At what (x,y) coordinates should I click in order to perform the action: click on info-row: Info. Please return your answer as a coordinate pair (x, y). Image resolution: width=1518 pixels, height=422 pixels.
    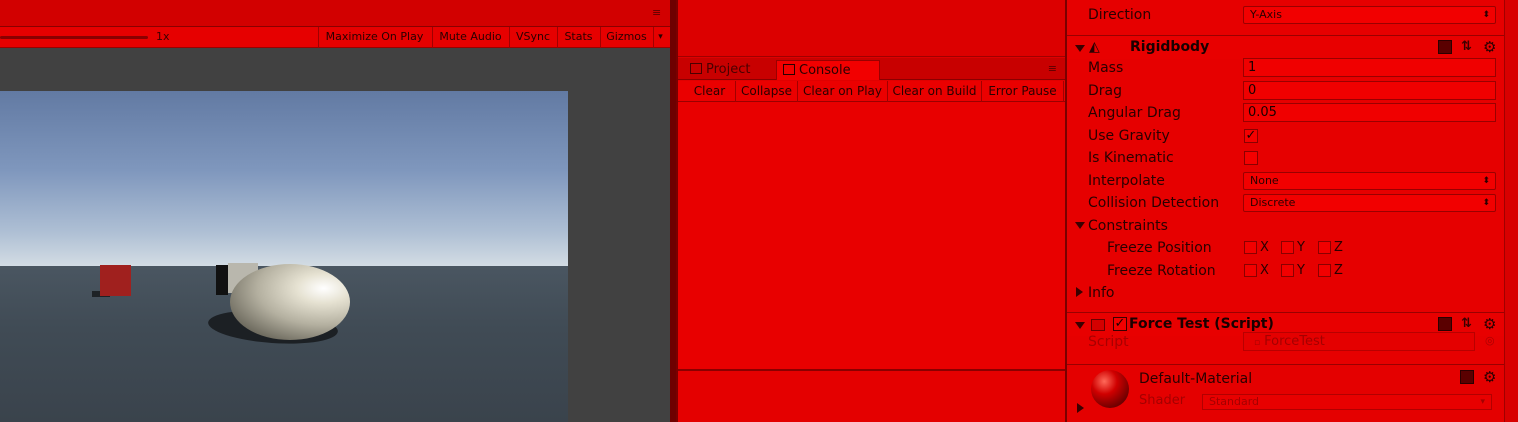
    Looking at the image, I should click on (1285, 293).